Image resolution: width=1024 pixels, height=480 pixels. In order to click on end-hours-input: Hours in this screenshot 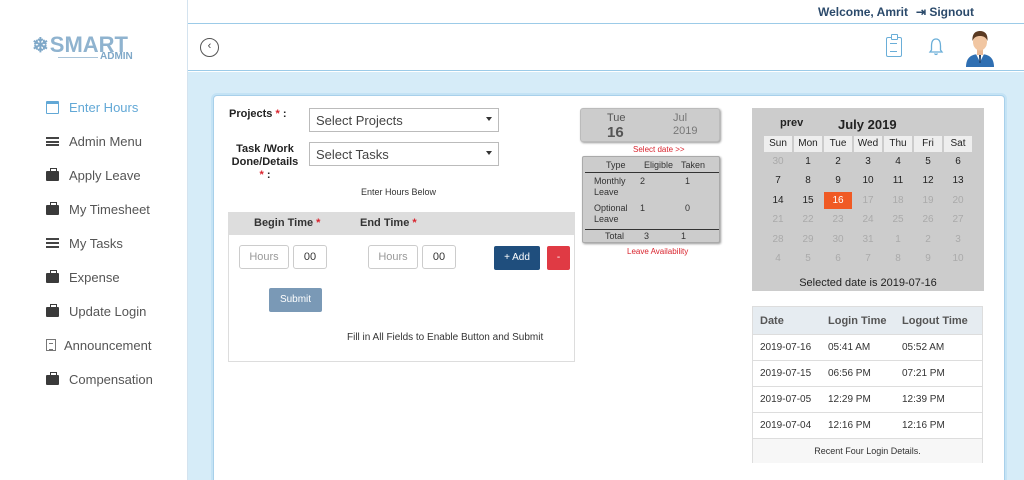, I will do `click(393, 257)`.